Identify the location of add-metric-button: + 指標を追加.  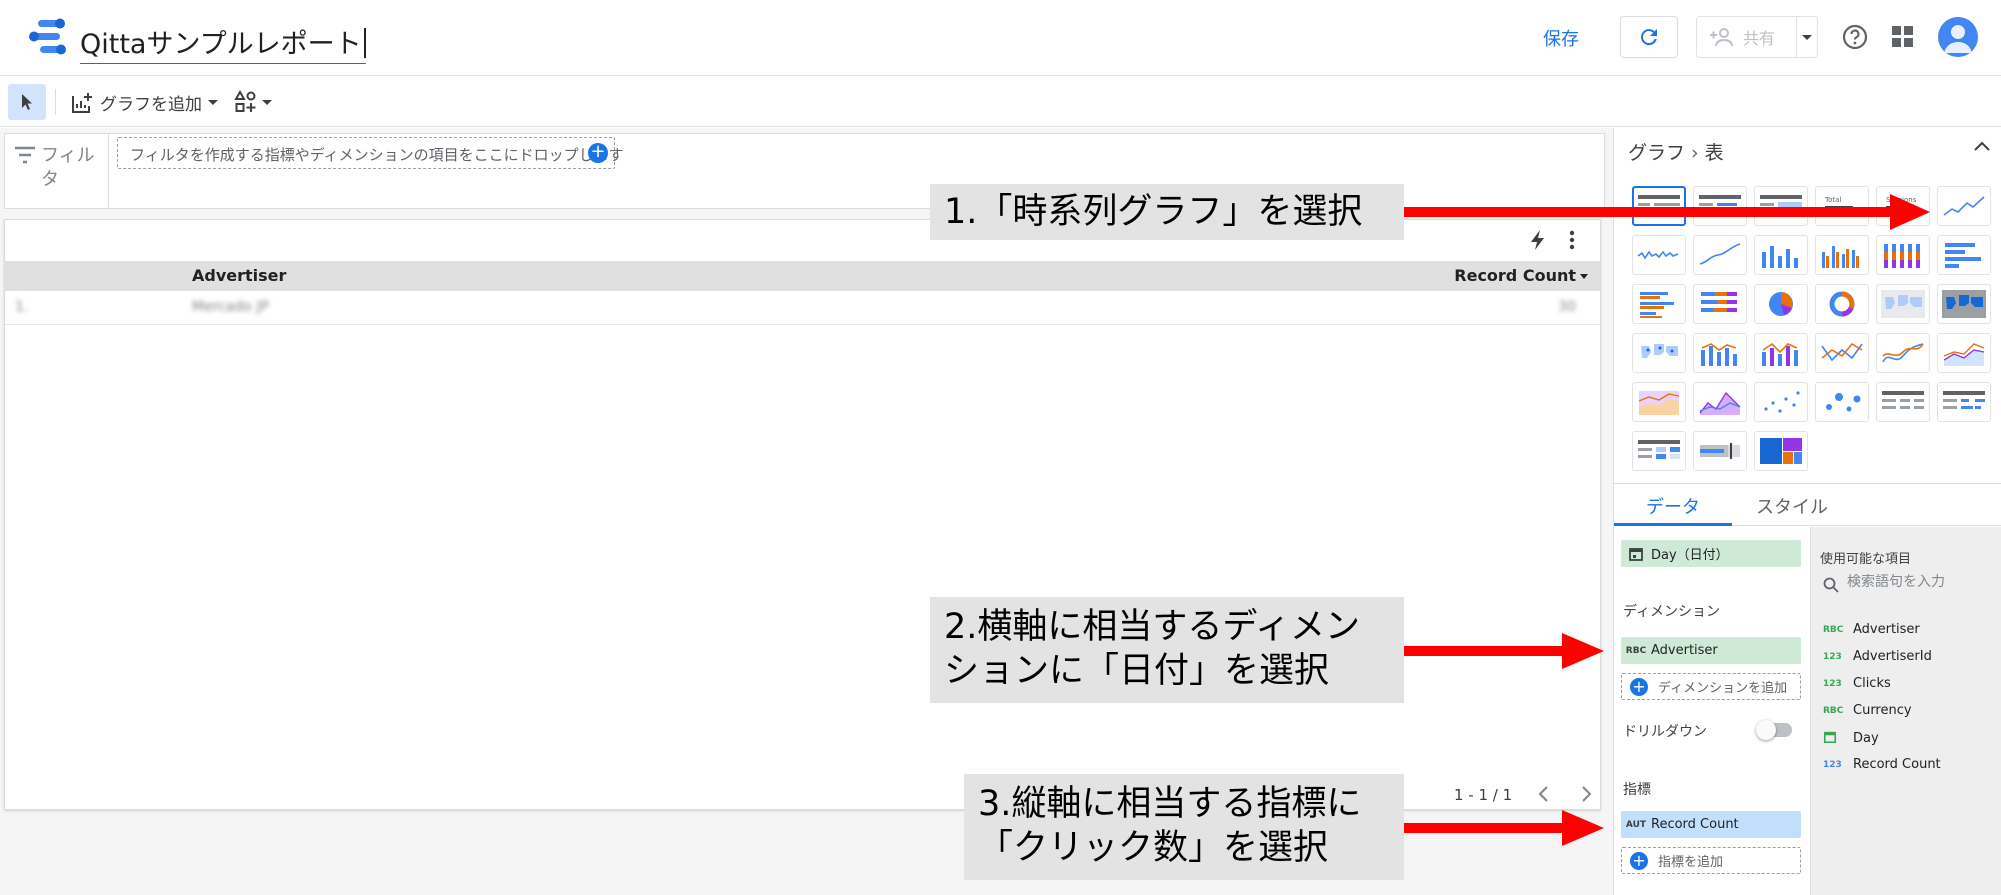
(1711, 860).